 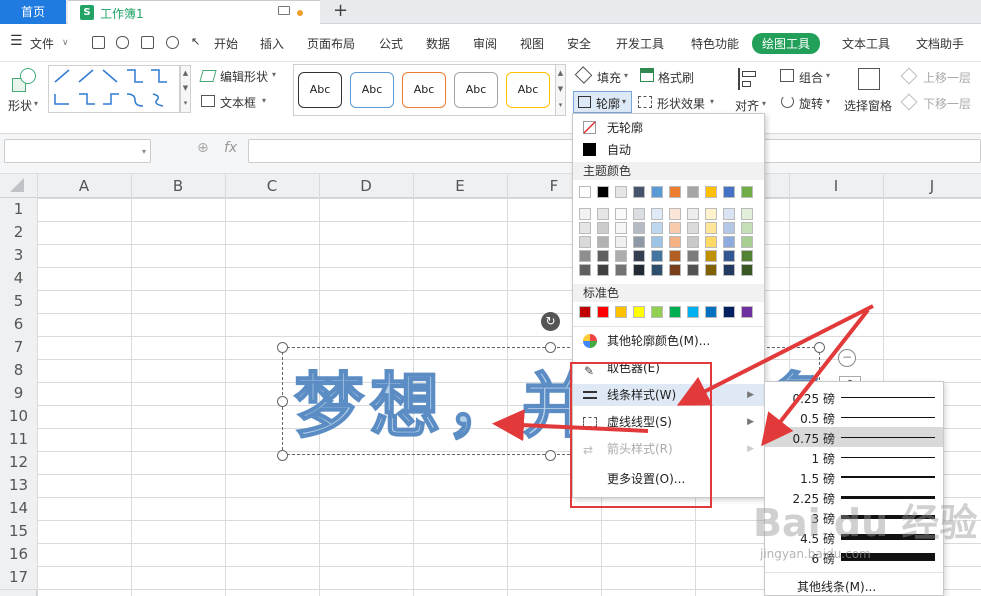 I want to click on style-gallery-scroll: ▲ ▼ ▾, so click(x=560, y=90).